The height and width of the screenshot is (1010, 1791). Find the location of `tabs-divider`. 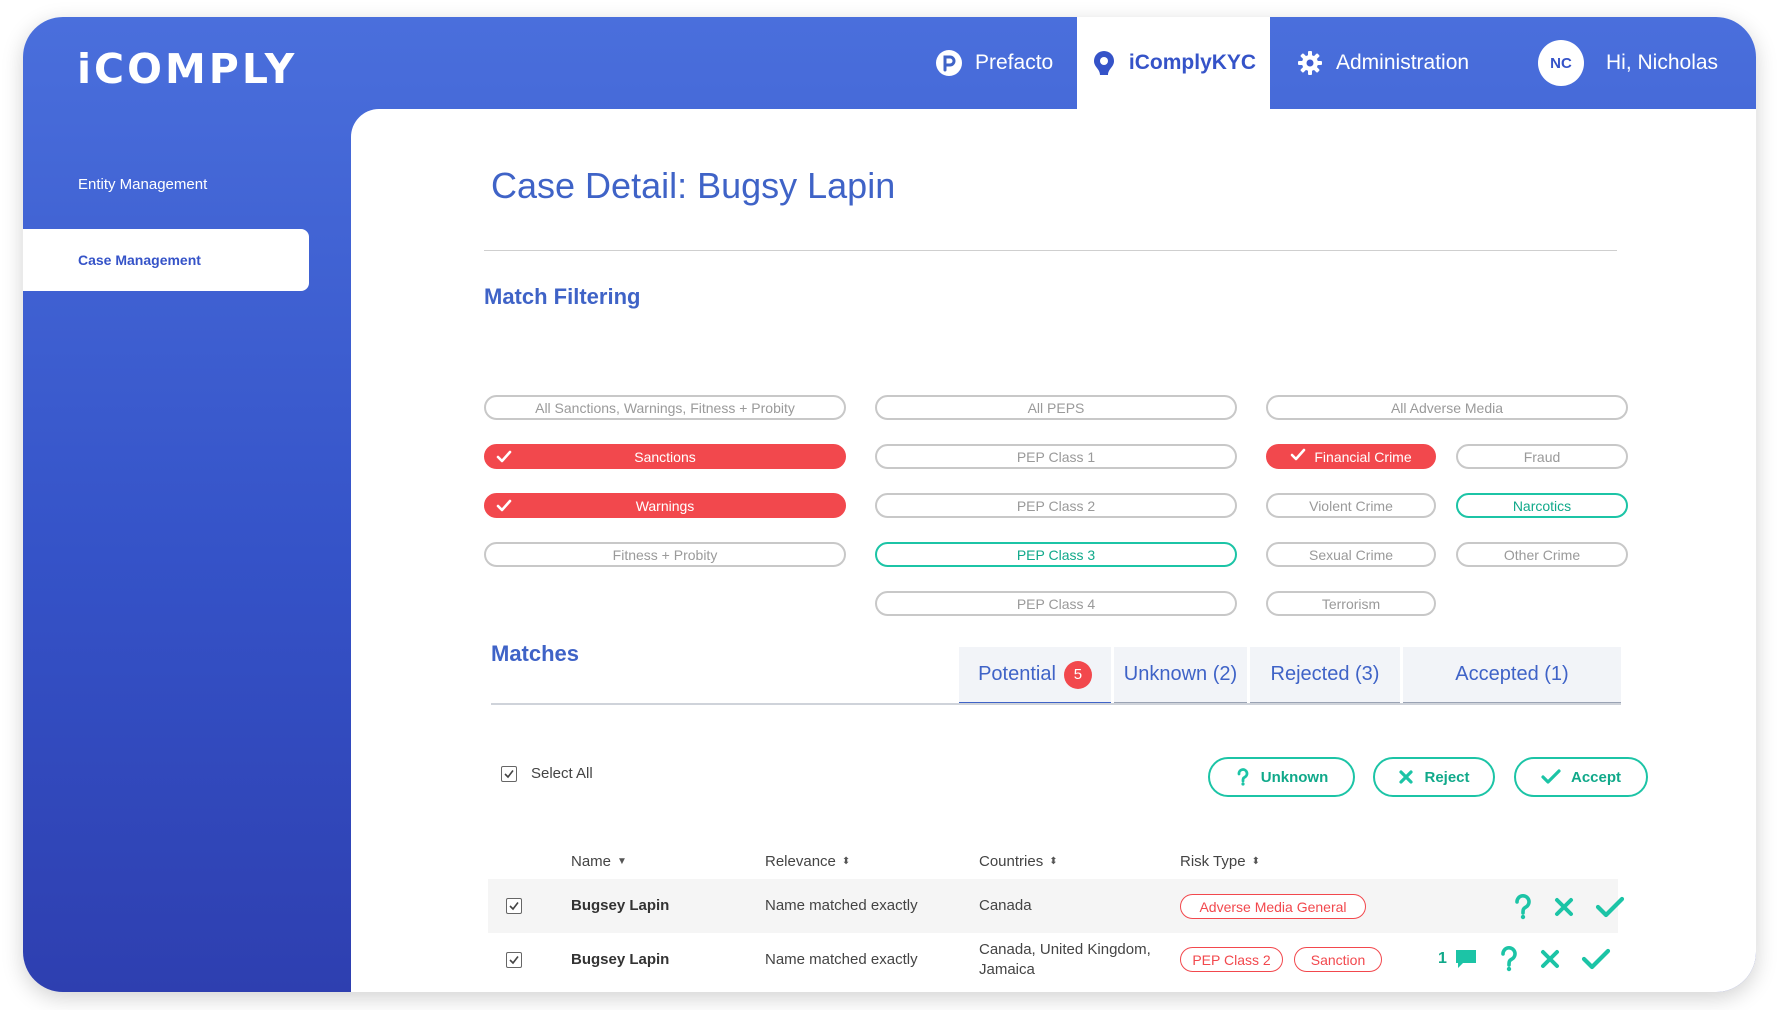

tabs-divider is located at coordinates (1056, 704).